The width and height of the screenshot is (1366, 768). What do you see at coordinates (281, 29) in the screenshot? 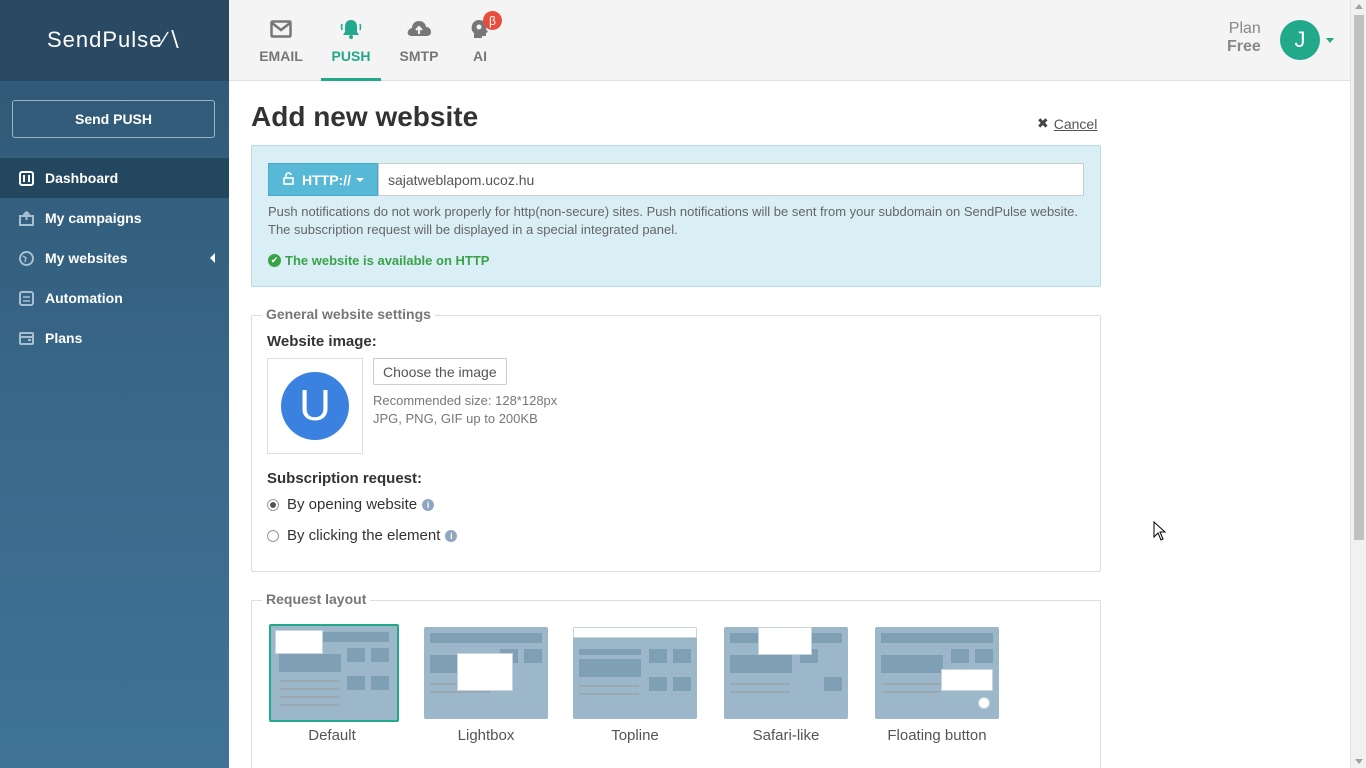
I see `envelope-icon` at bounding box center [281, 29].